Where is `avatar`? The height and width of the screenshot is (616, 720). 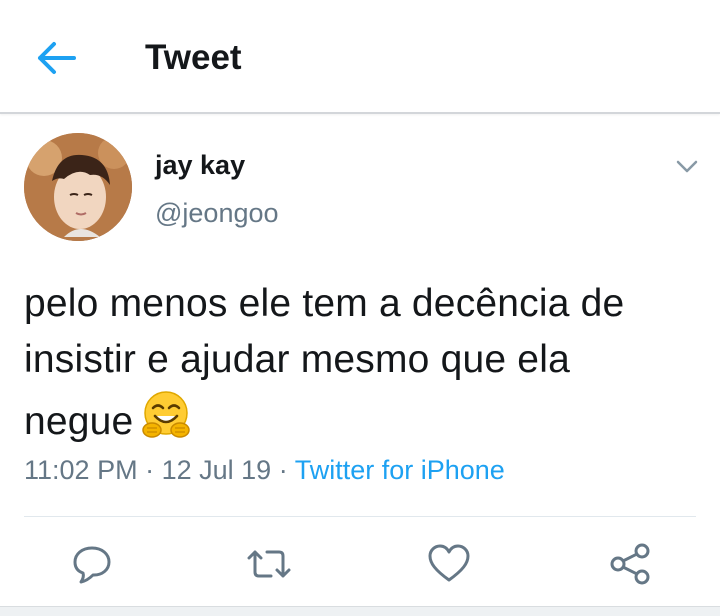
avatar is located at coordinates (78, 187).